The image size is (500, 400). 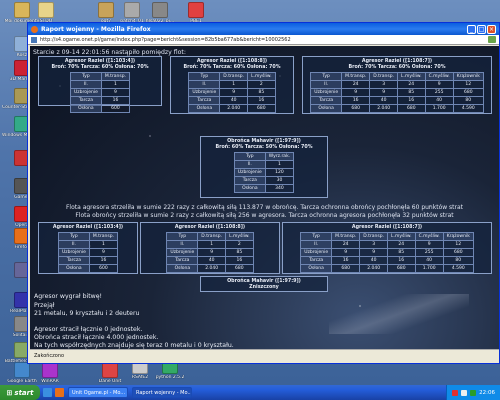 I want to click on table-row: Uzbrojenie 120, so click(x=264, y=172).